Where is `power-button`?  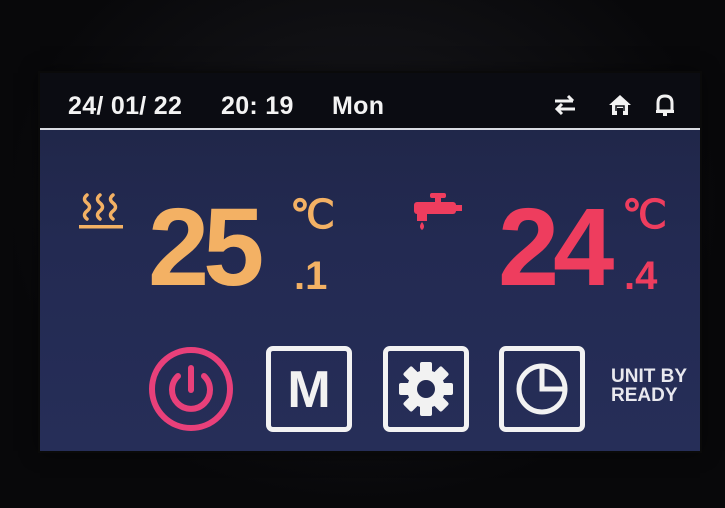
power-button is located at coordinates (191, 389).